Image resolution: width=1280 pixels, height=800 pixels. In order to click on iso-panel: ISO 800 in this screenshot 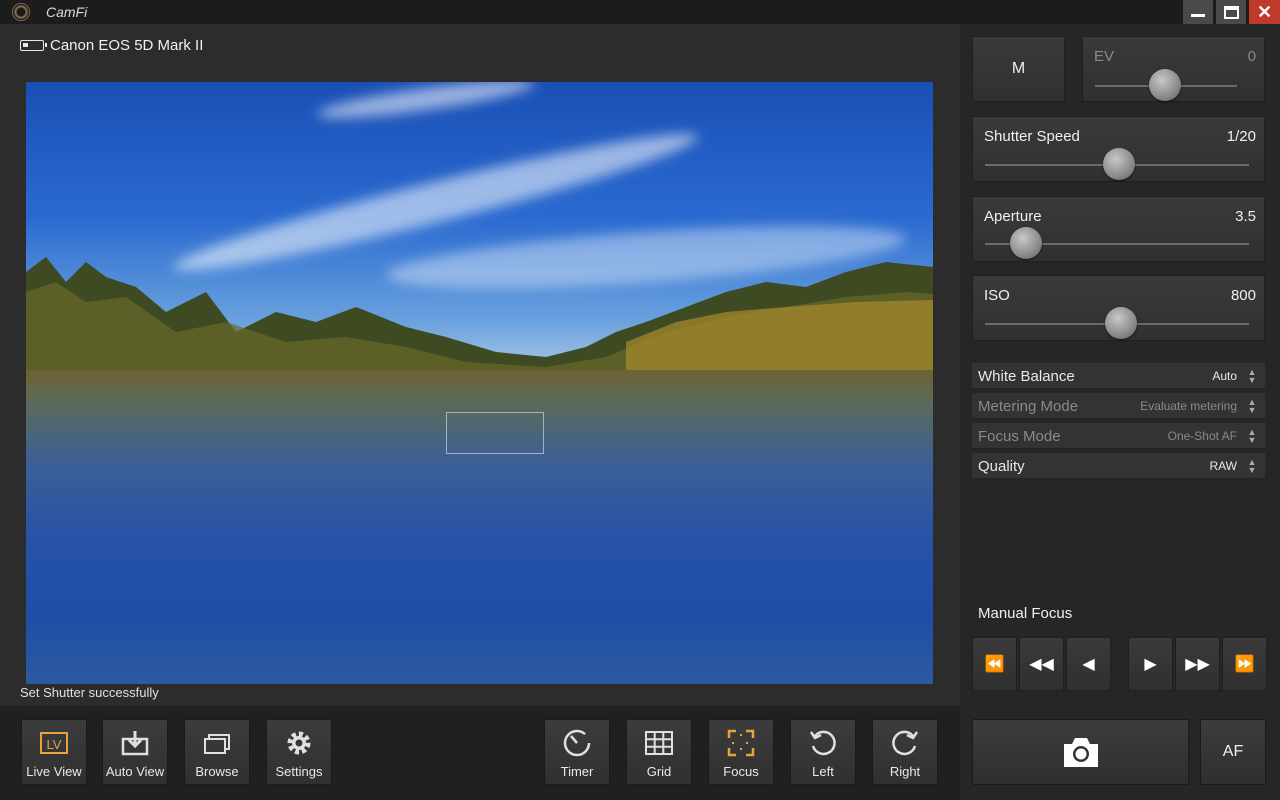, I will do `click(1118, 308)`.